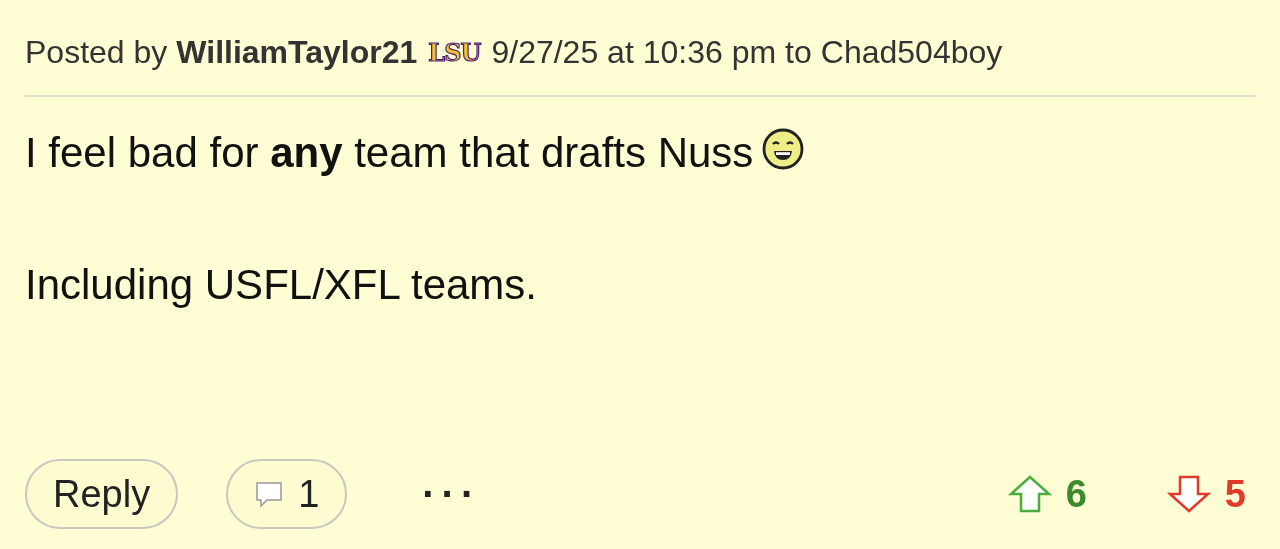 The width and height of the screenshot is (1280, 549). What do you see at coordinates (96, 52) in the screenshot?
I see `posted-by-label: Posted by` at bounding box center [96, 52].